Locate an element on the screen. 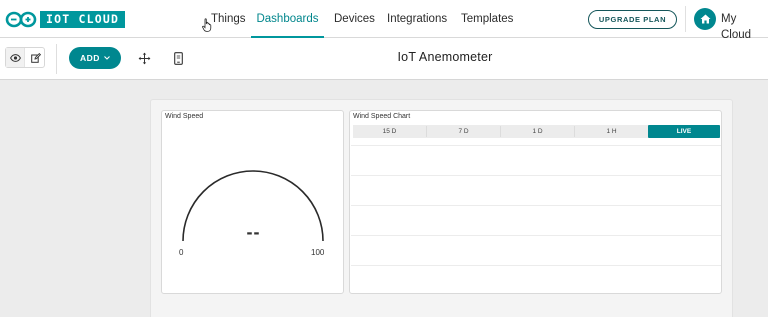 The width and height of the screenshot is (768, 317). gauge-arc is located at coordinates (253, 206).